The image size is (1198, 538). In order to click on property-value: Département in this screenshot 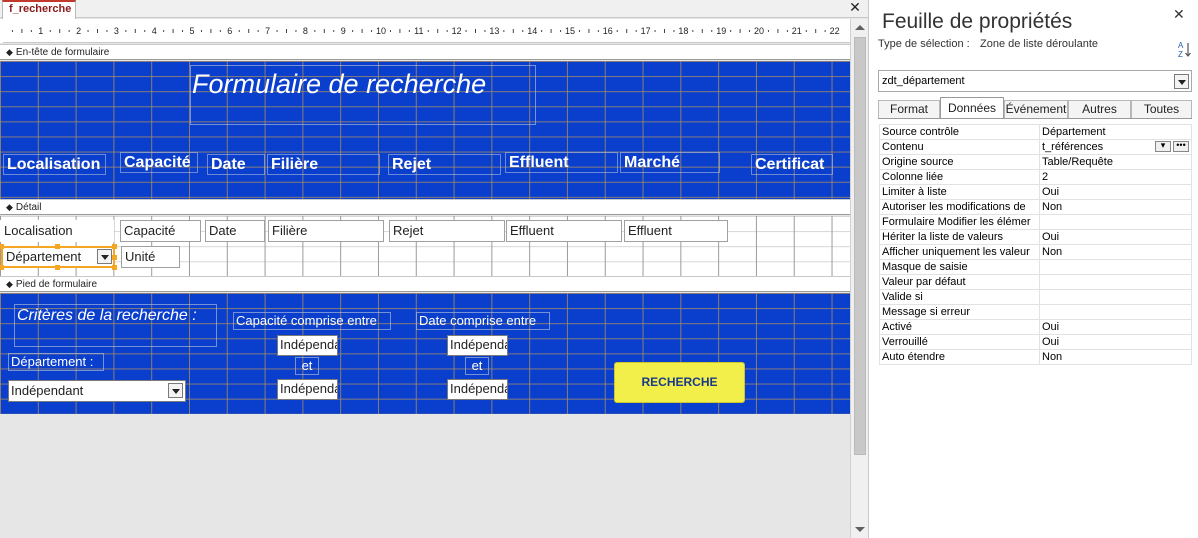, I will do `click(1115, 132)`.